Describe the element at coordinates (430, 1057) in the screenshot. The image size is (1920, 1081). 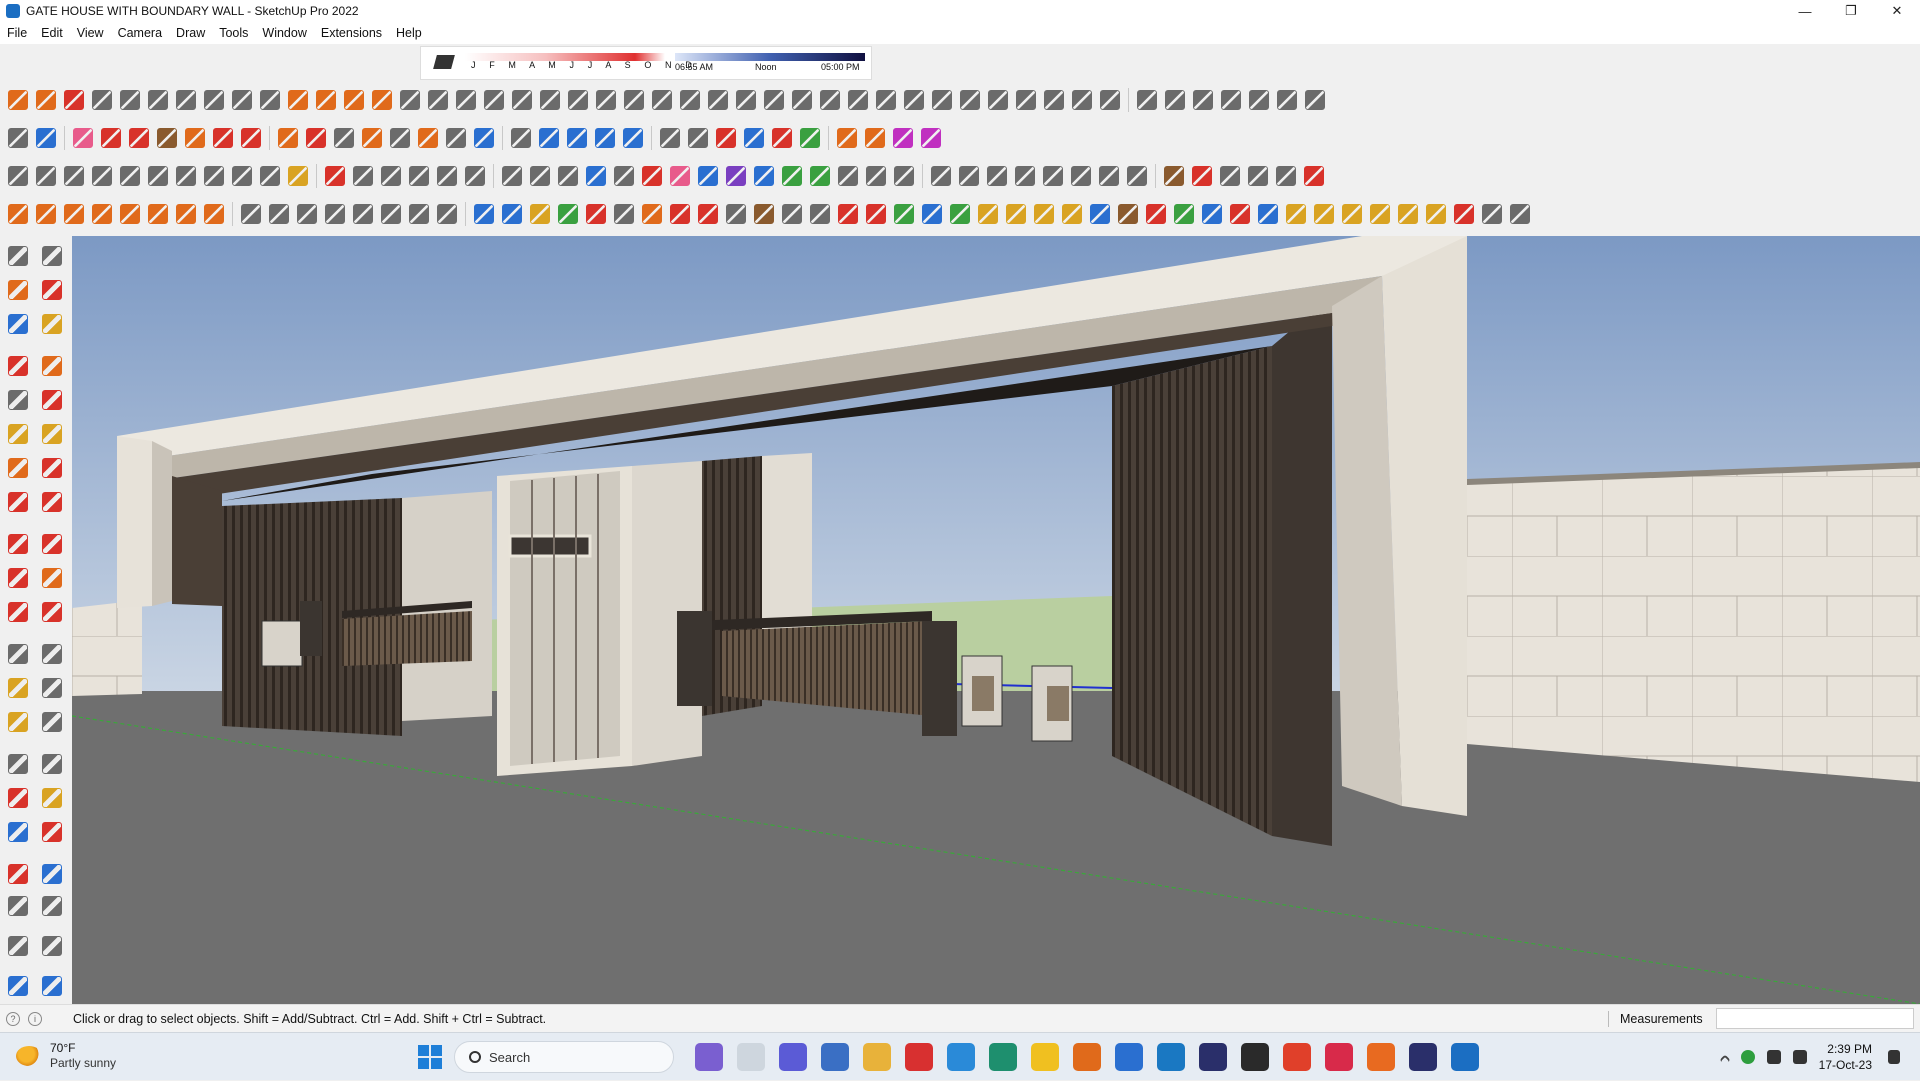
I see `windows-start-icon` at that location.